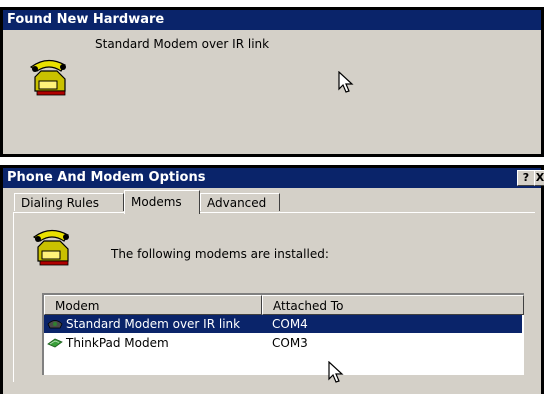 This screenshot has height=394, width=544. Describe the element at coordinates (273, 178) in the screenshot. I see `window-title: Phone And Modem Options ? X` at that location.